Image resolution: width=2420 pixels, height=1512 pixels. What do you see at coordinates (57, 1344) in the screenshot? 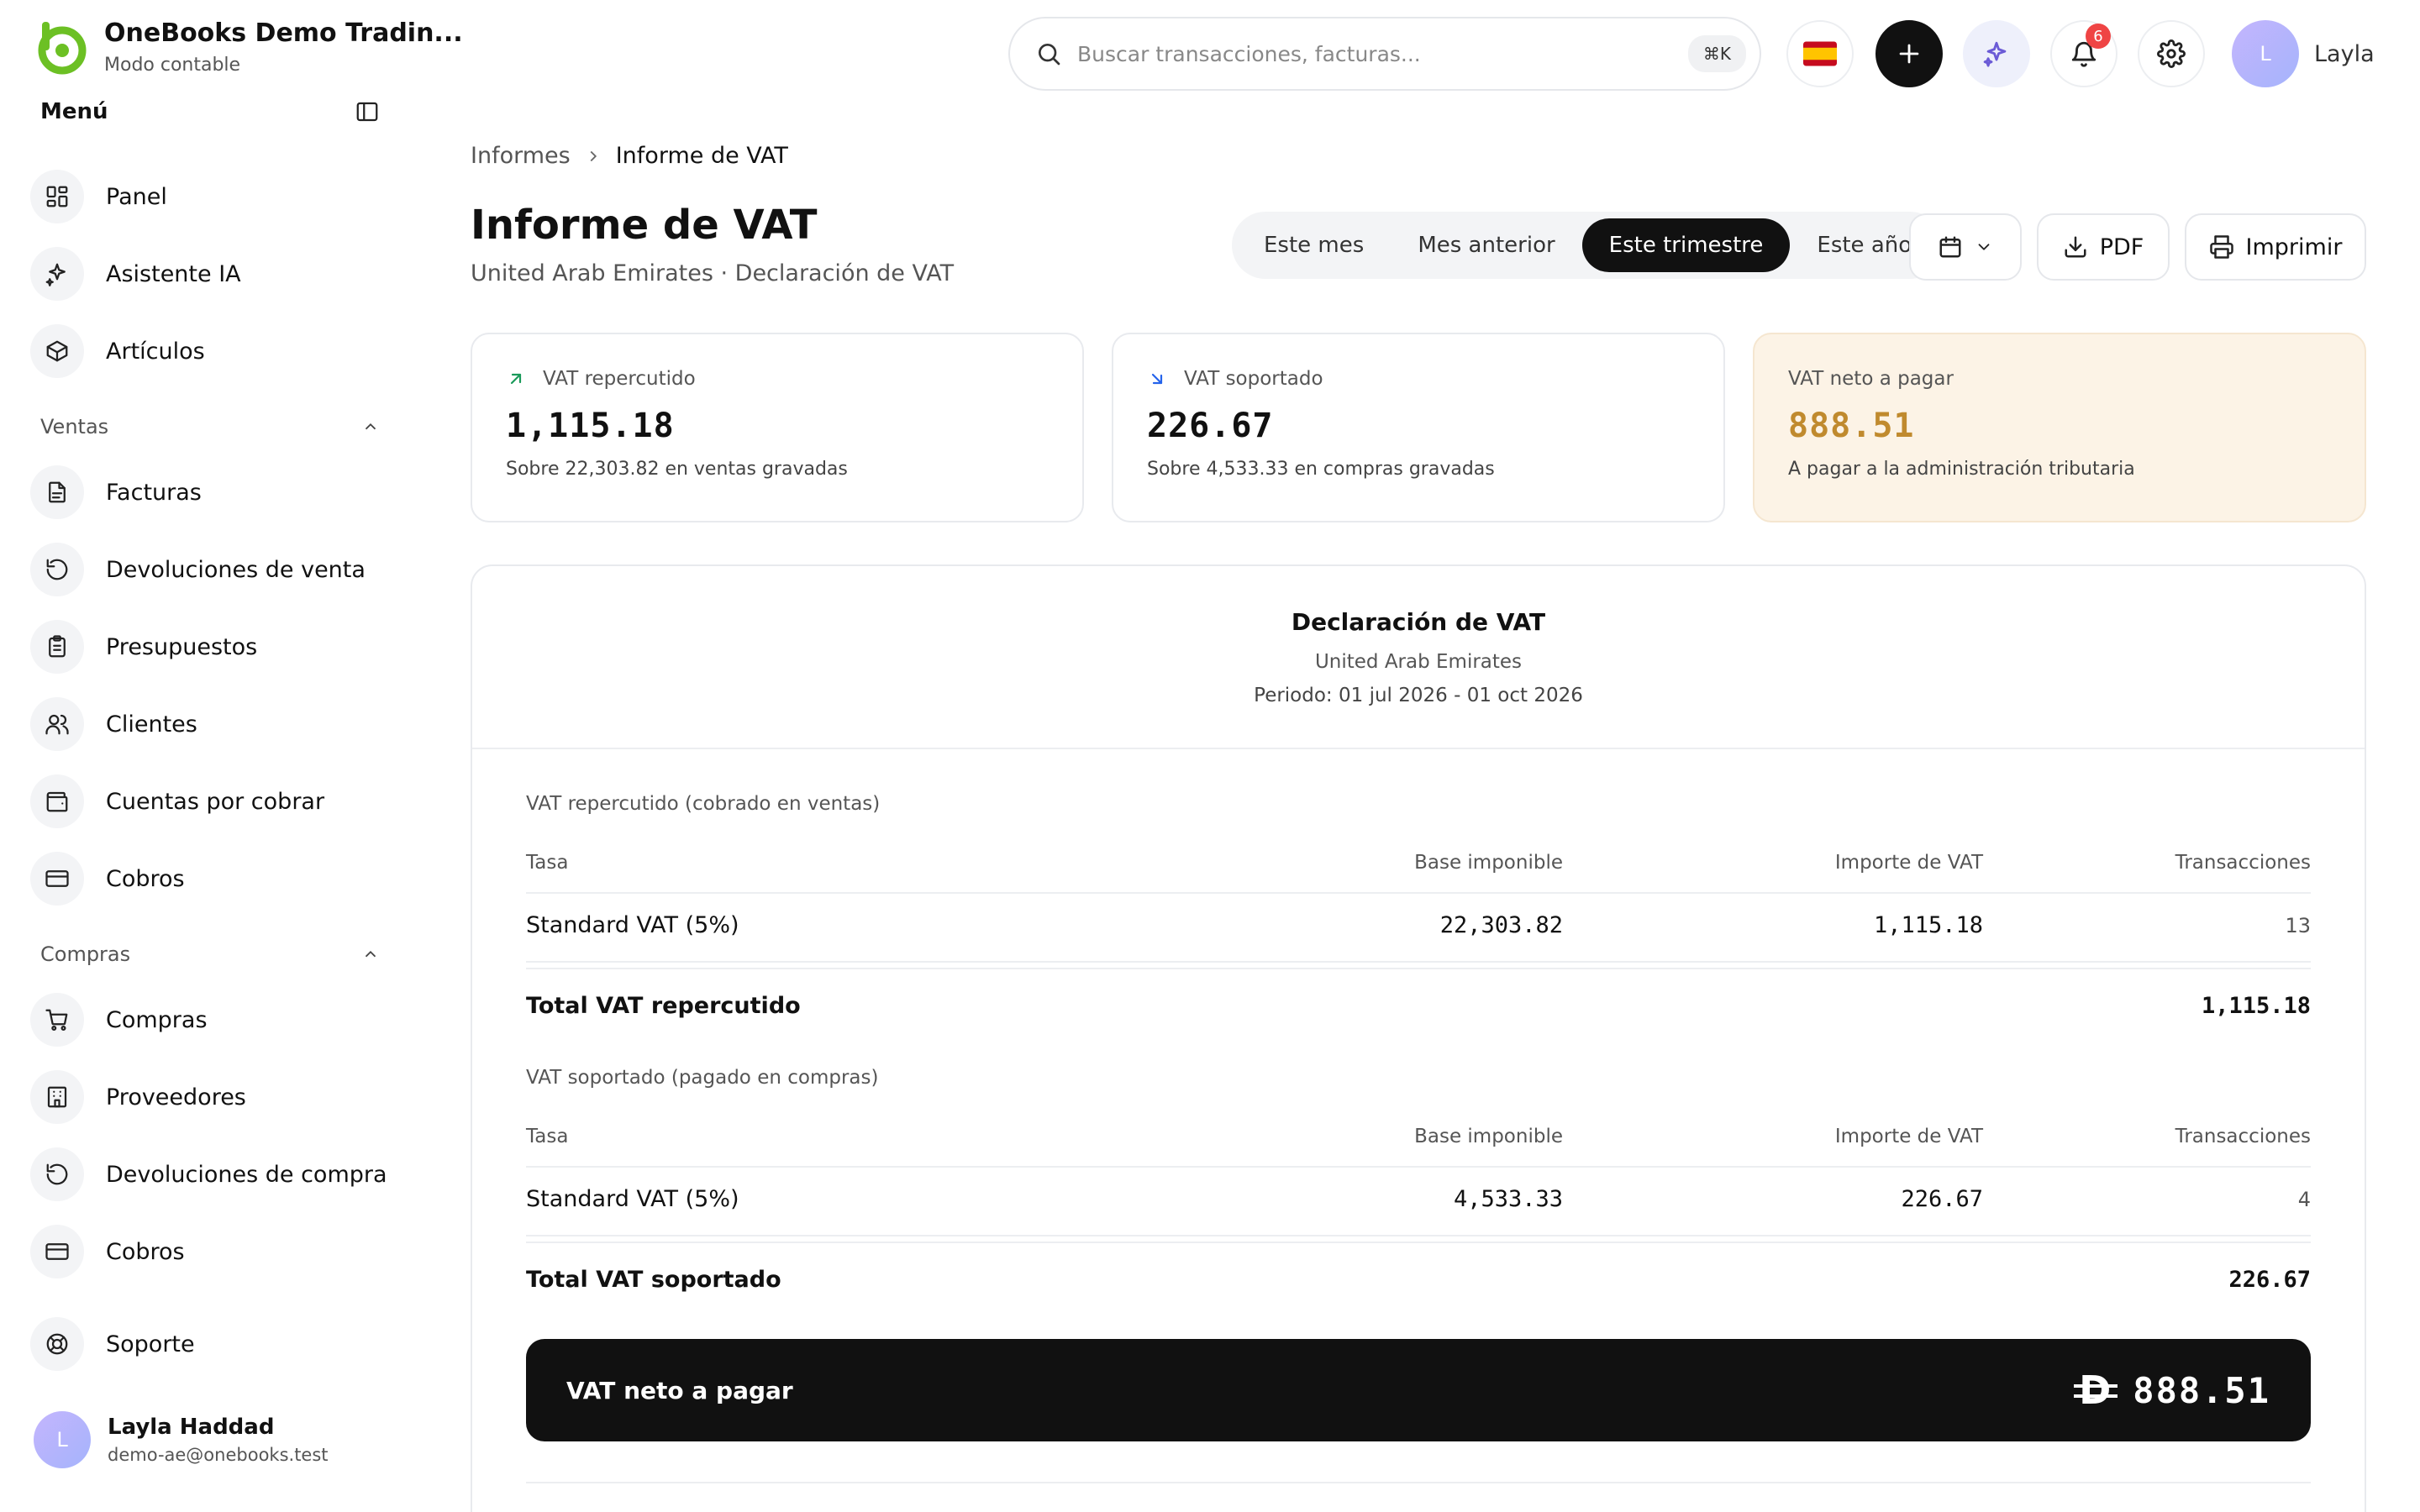
I see `lifebuoy-icon` at bounding box center [57, 1344].